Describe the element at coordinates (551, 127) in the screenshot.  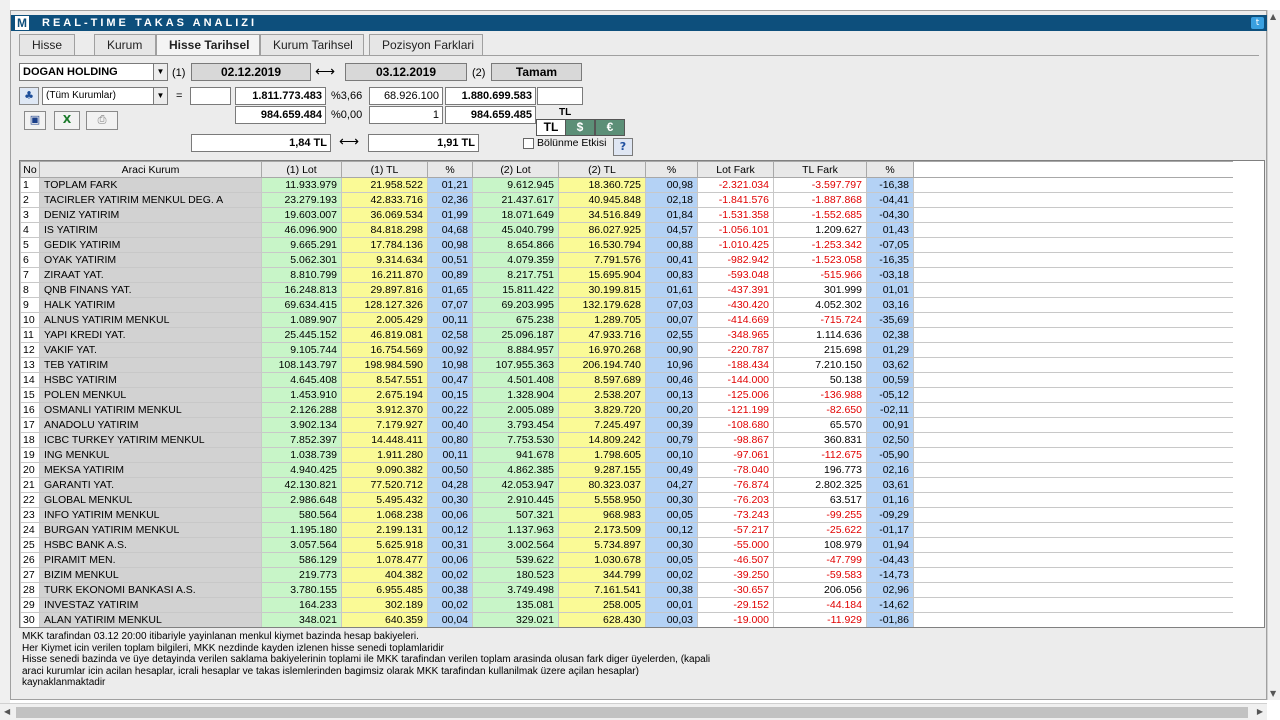
I see `currency-tl-button: TL` at that location.